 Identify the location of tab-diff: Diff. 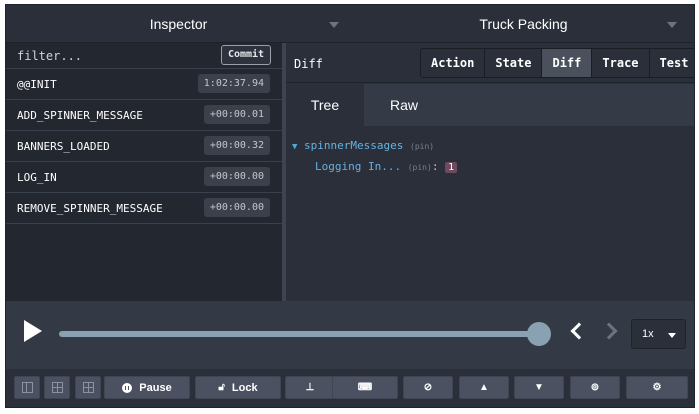
(567, 63).